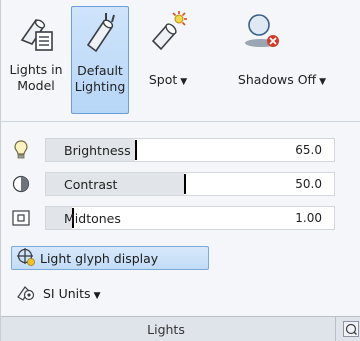  I want to click on midtones-slider: Midtones 1.00, so click(190, 218).